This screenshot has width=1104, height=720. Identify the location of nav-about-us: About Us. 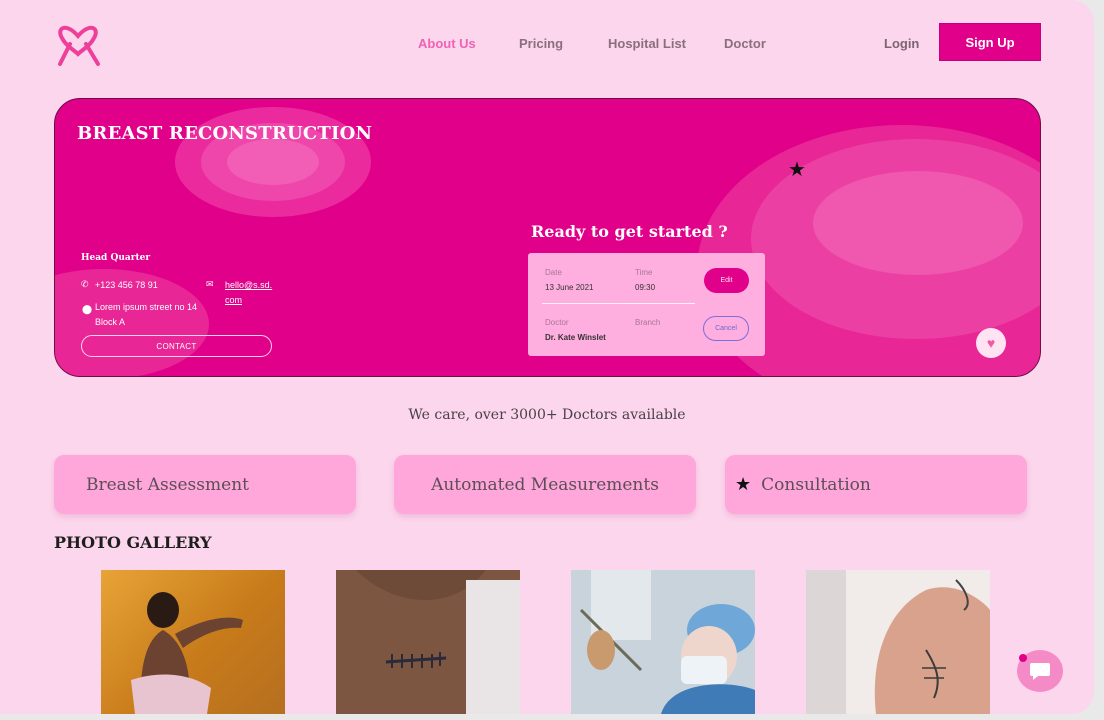
(447, 43).